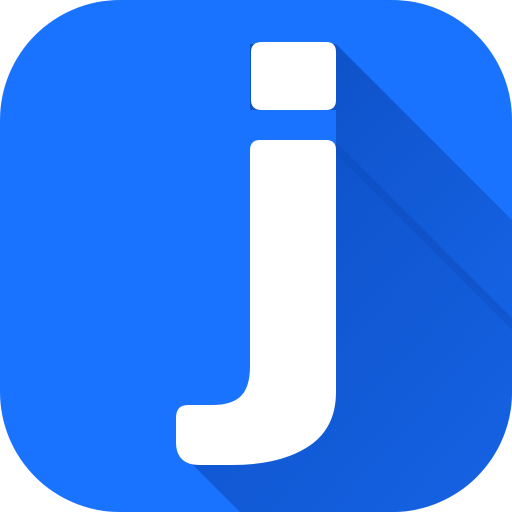 This screenshot has height=512, width=512. I want to click on letter-j-dot, so click(293, 76).